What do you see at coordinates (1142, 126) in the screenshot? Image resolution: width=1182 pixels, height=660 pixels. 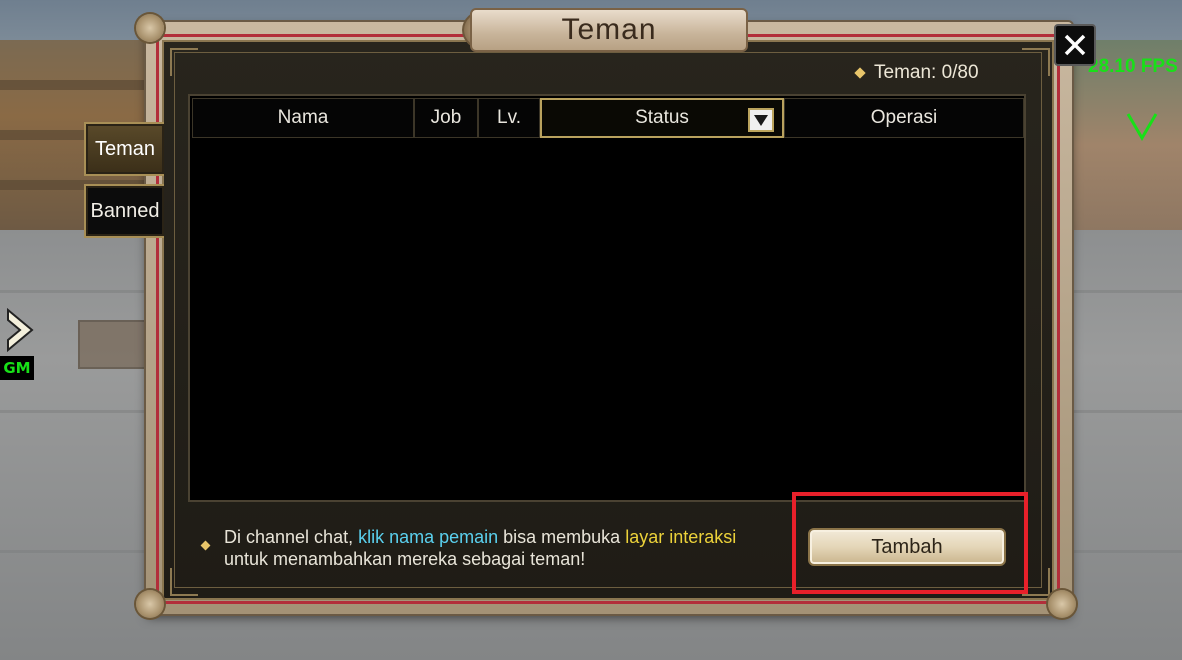 I see `chevron-down-icon` at bounding box center [1142, 126].